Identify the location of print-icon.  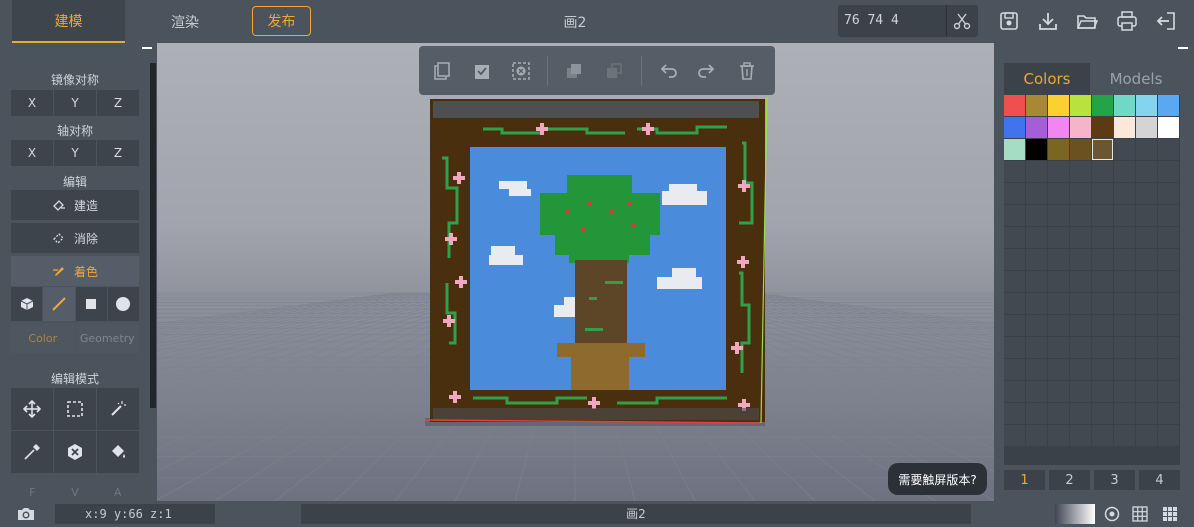
(1127, 21).